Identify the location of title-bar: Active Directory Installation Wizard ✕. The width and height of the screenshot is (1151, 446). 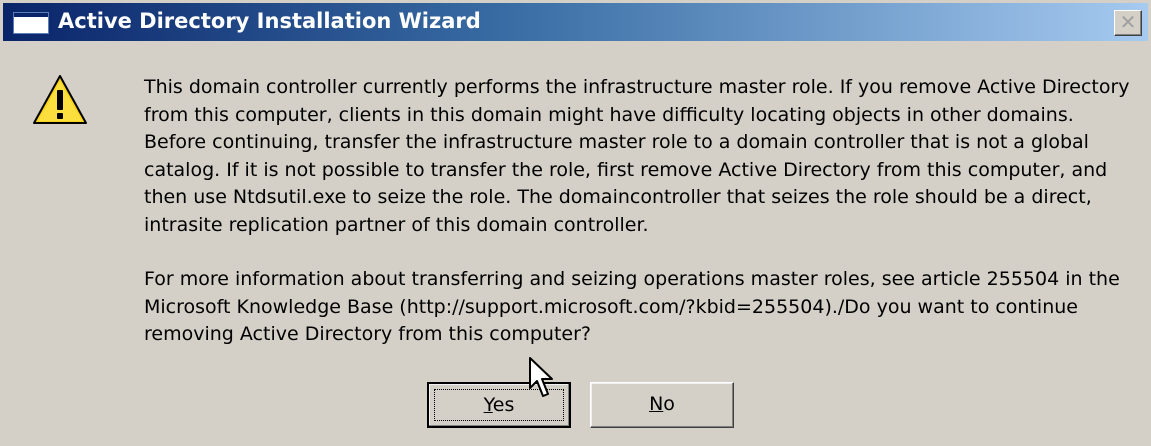
(575, 22).